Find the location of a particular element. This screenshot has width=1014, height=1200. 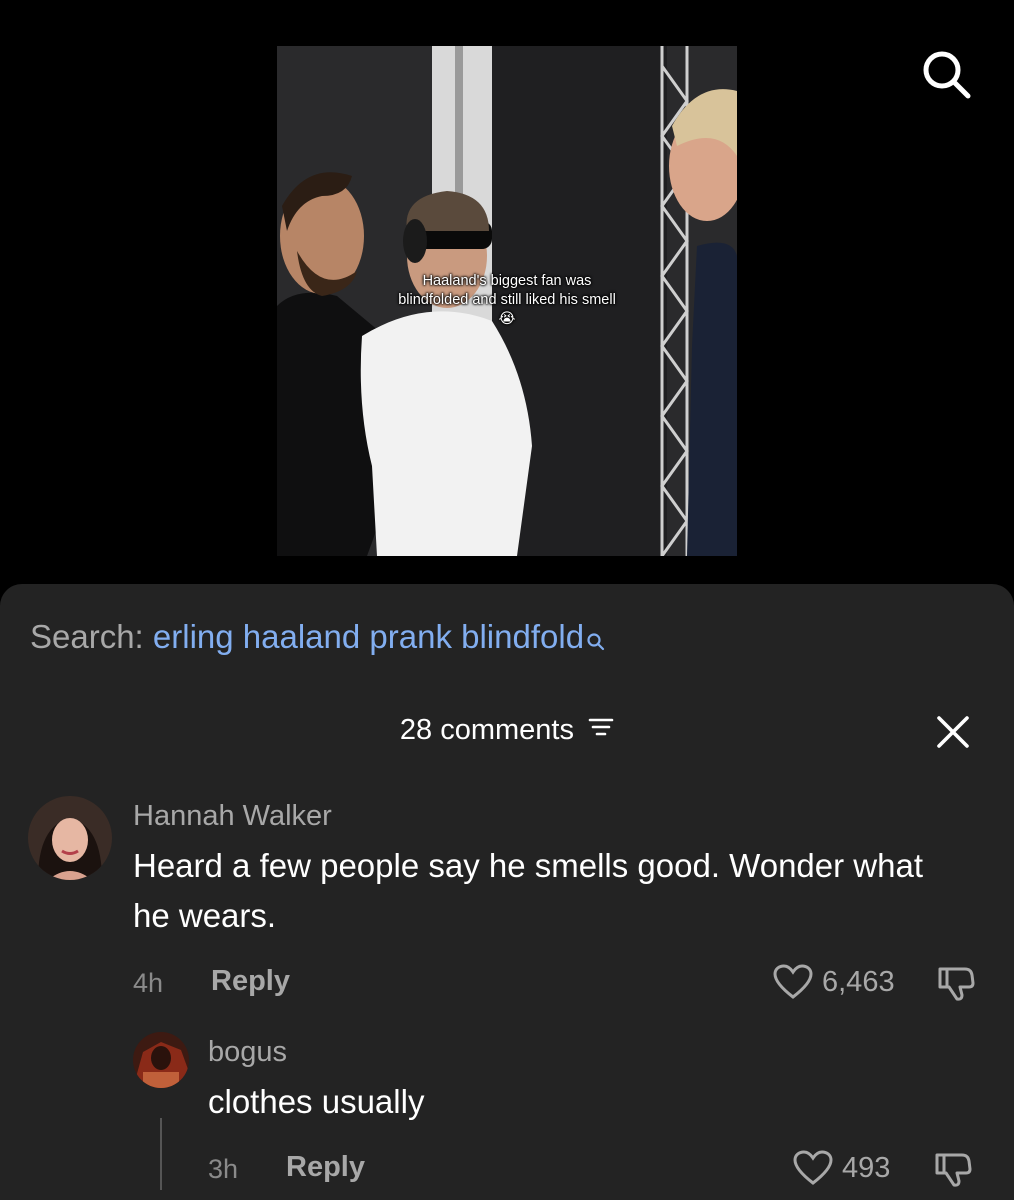

like-count: 493 is located at coordinates (866, 1167).